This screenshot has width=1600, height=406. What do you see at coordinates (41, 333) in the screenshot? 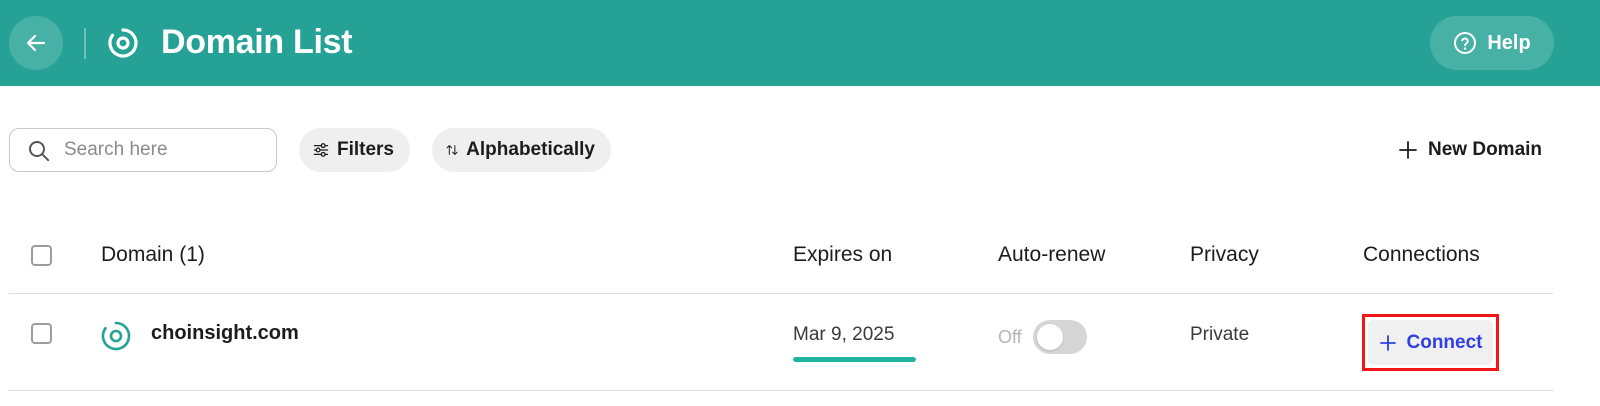
I see `row-checkbox` at bounding box center [41, 333].